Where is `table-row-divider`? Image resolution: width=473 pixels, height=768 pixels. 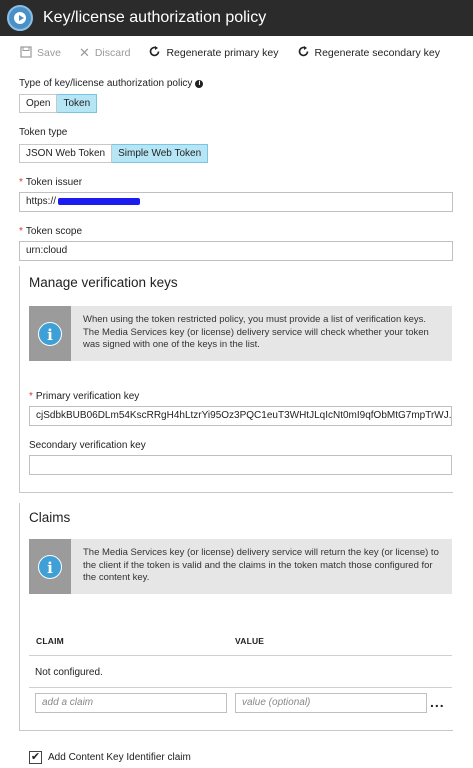 table-row-divider is located at coordinates (240, 687).